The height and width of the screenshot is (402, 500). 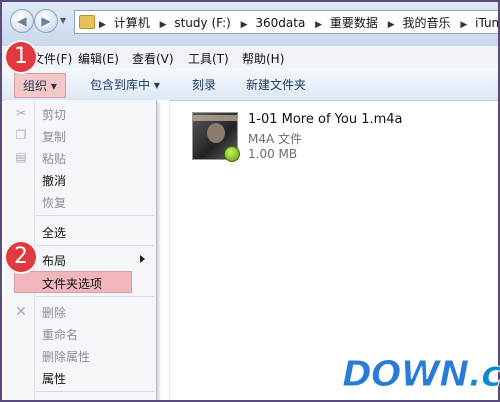 I want to click on album-art-figure, so click(x=216, y=133).